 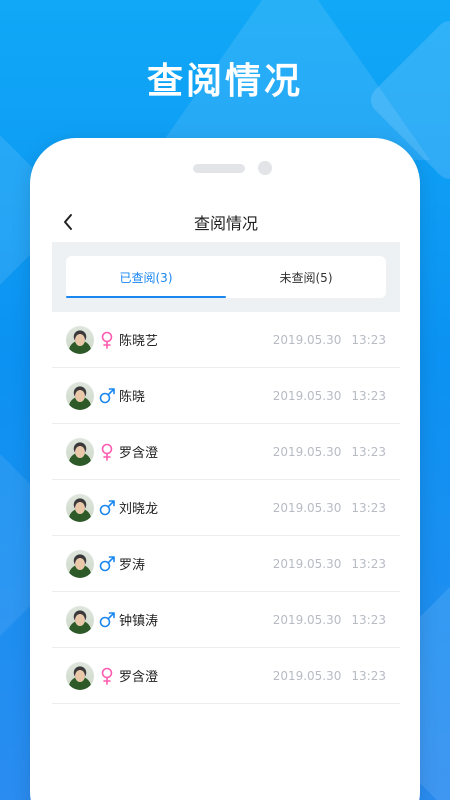 What do you see at coordinates (265, 168) in the screenshot?
I see `phone-camera` at bounding box center [265, 168].